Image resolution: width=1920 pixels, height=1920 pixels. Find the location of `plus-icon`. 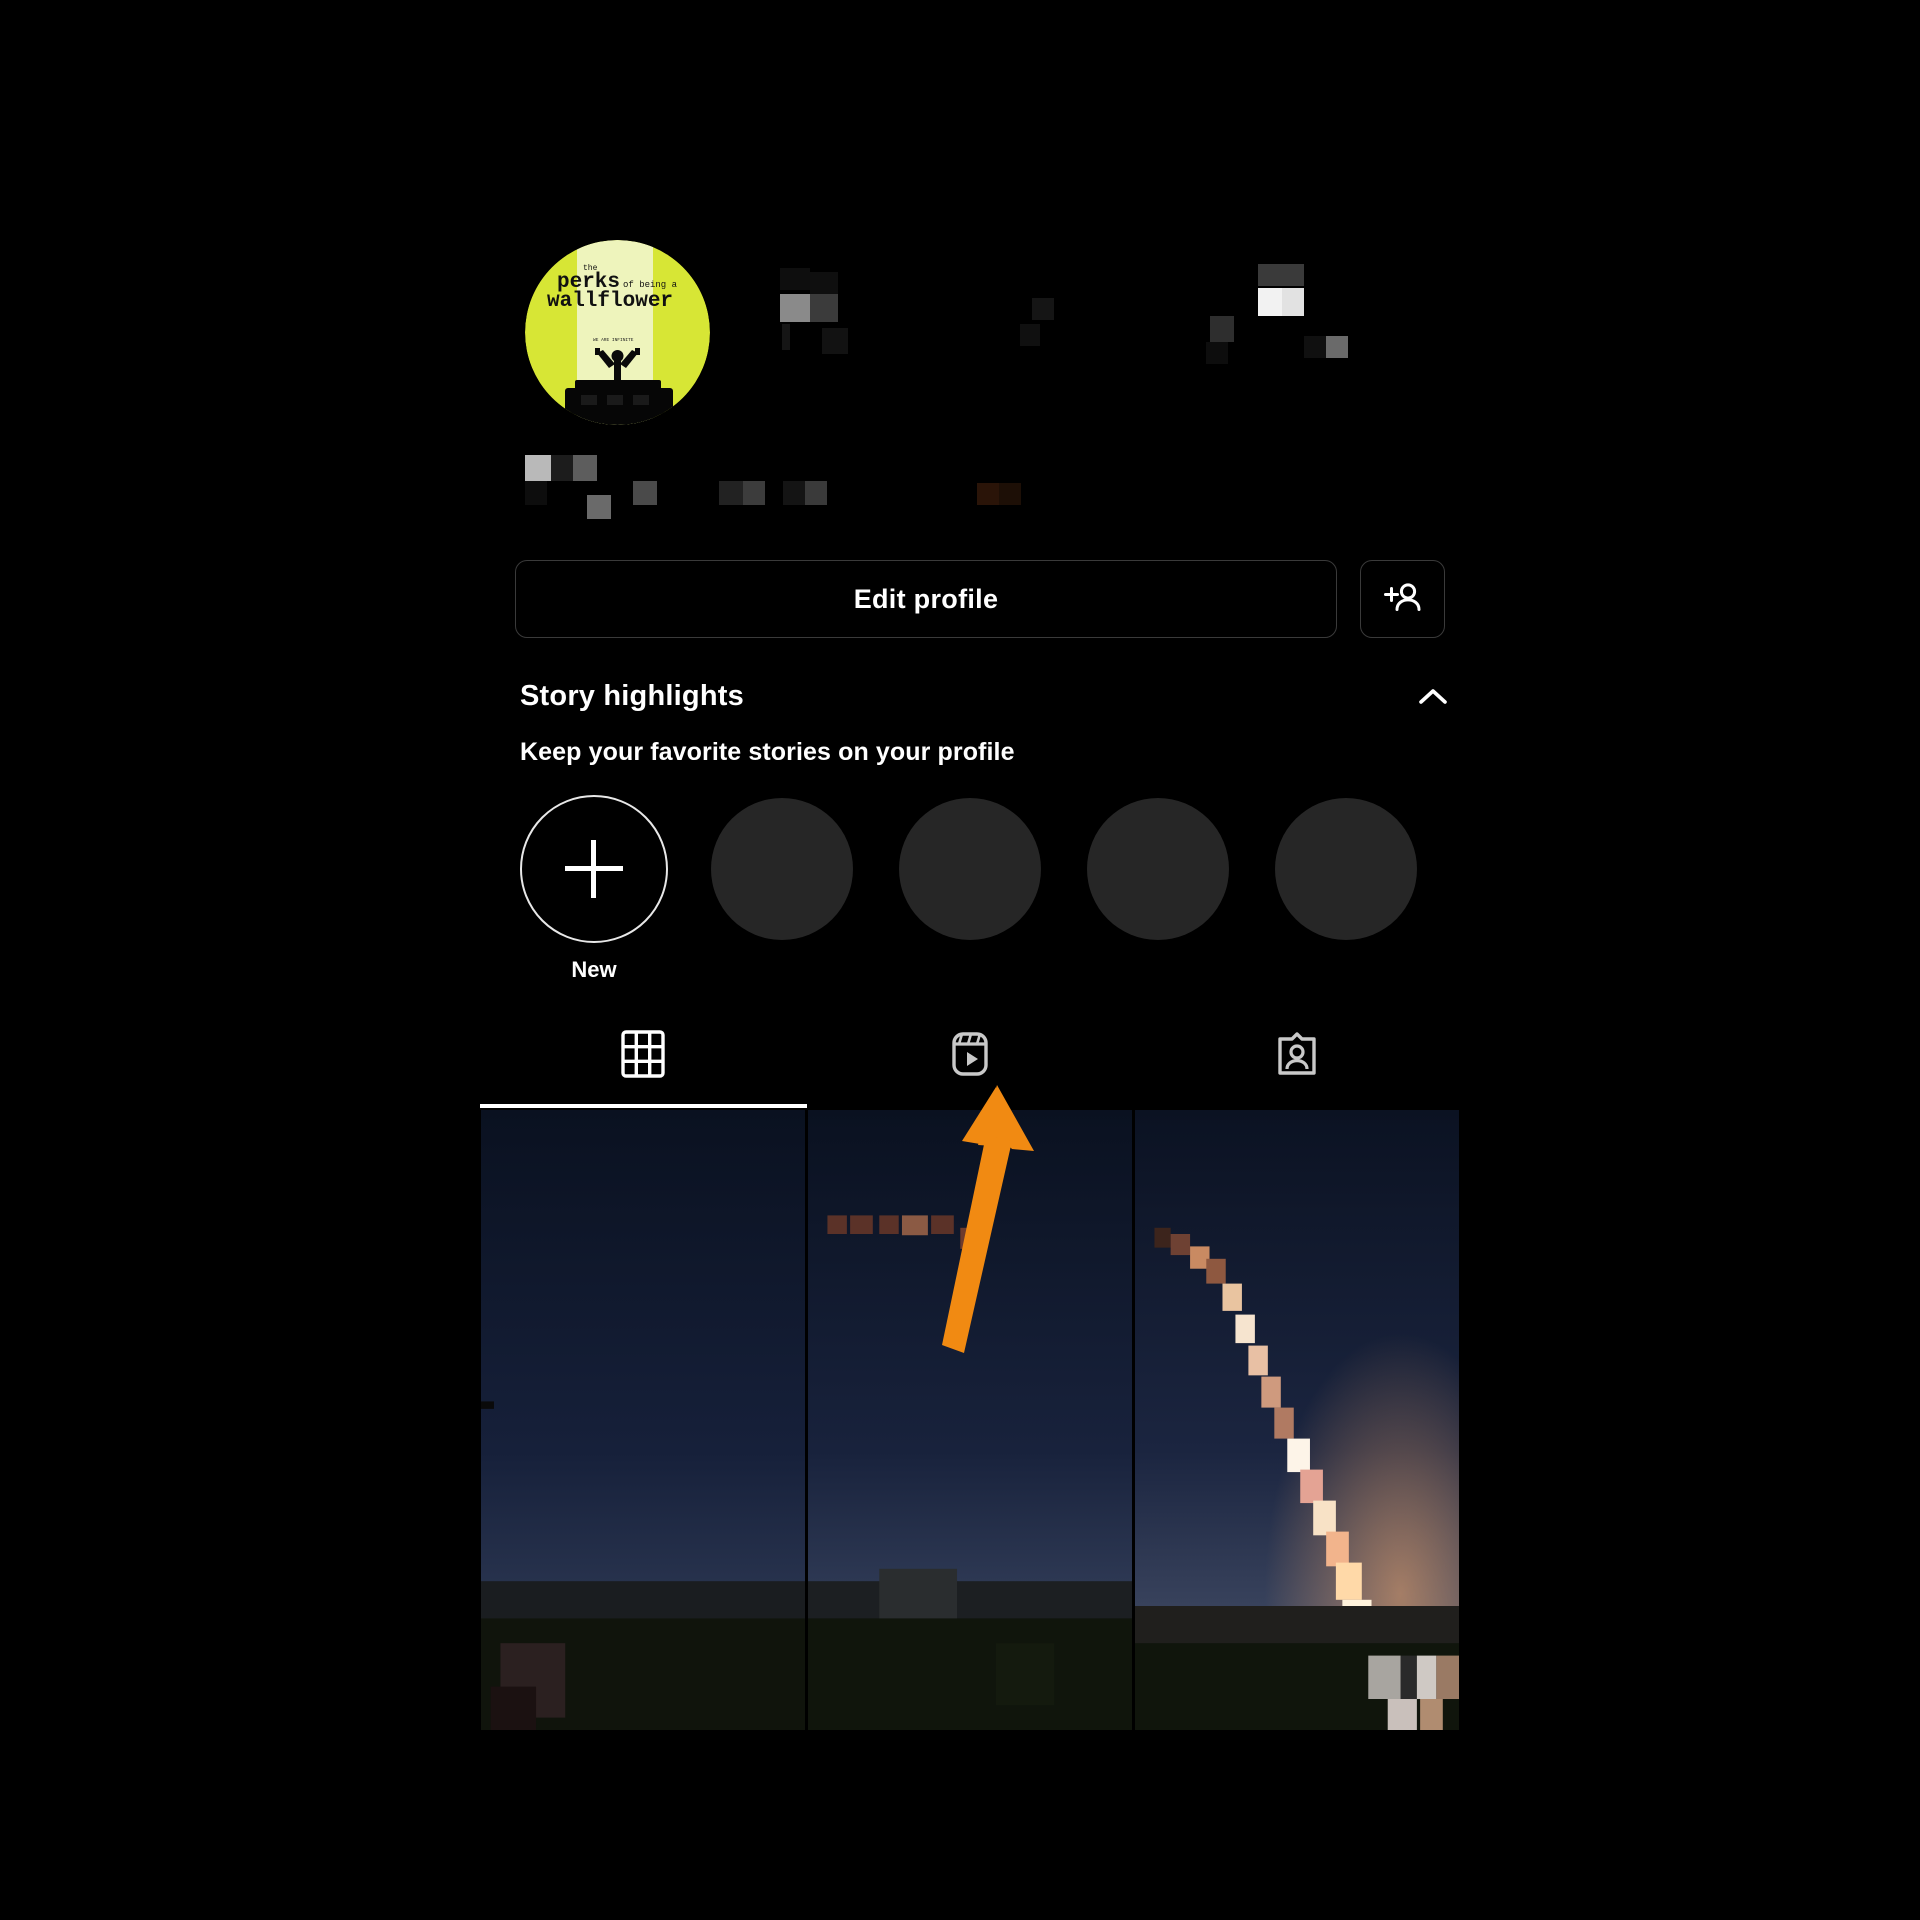

plus-icon is located at coordinates (594, 869).